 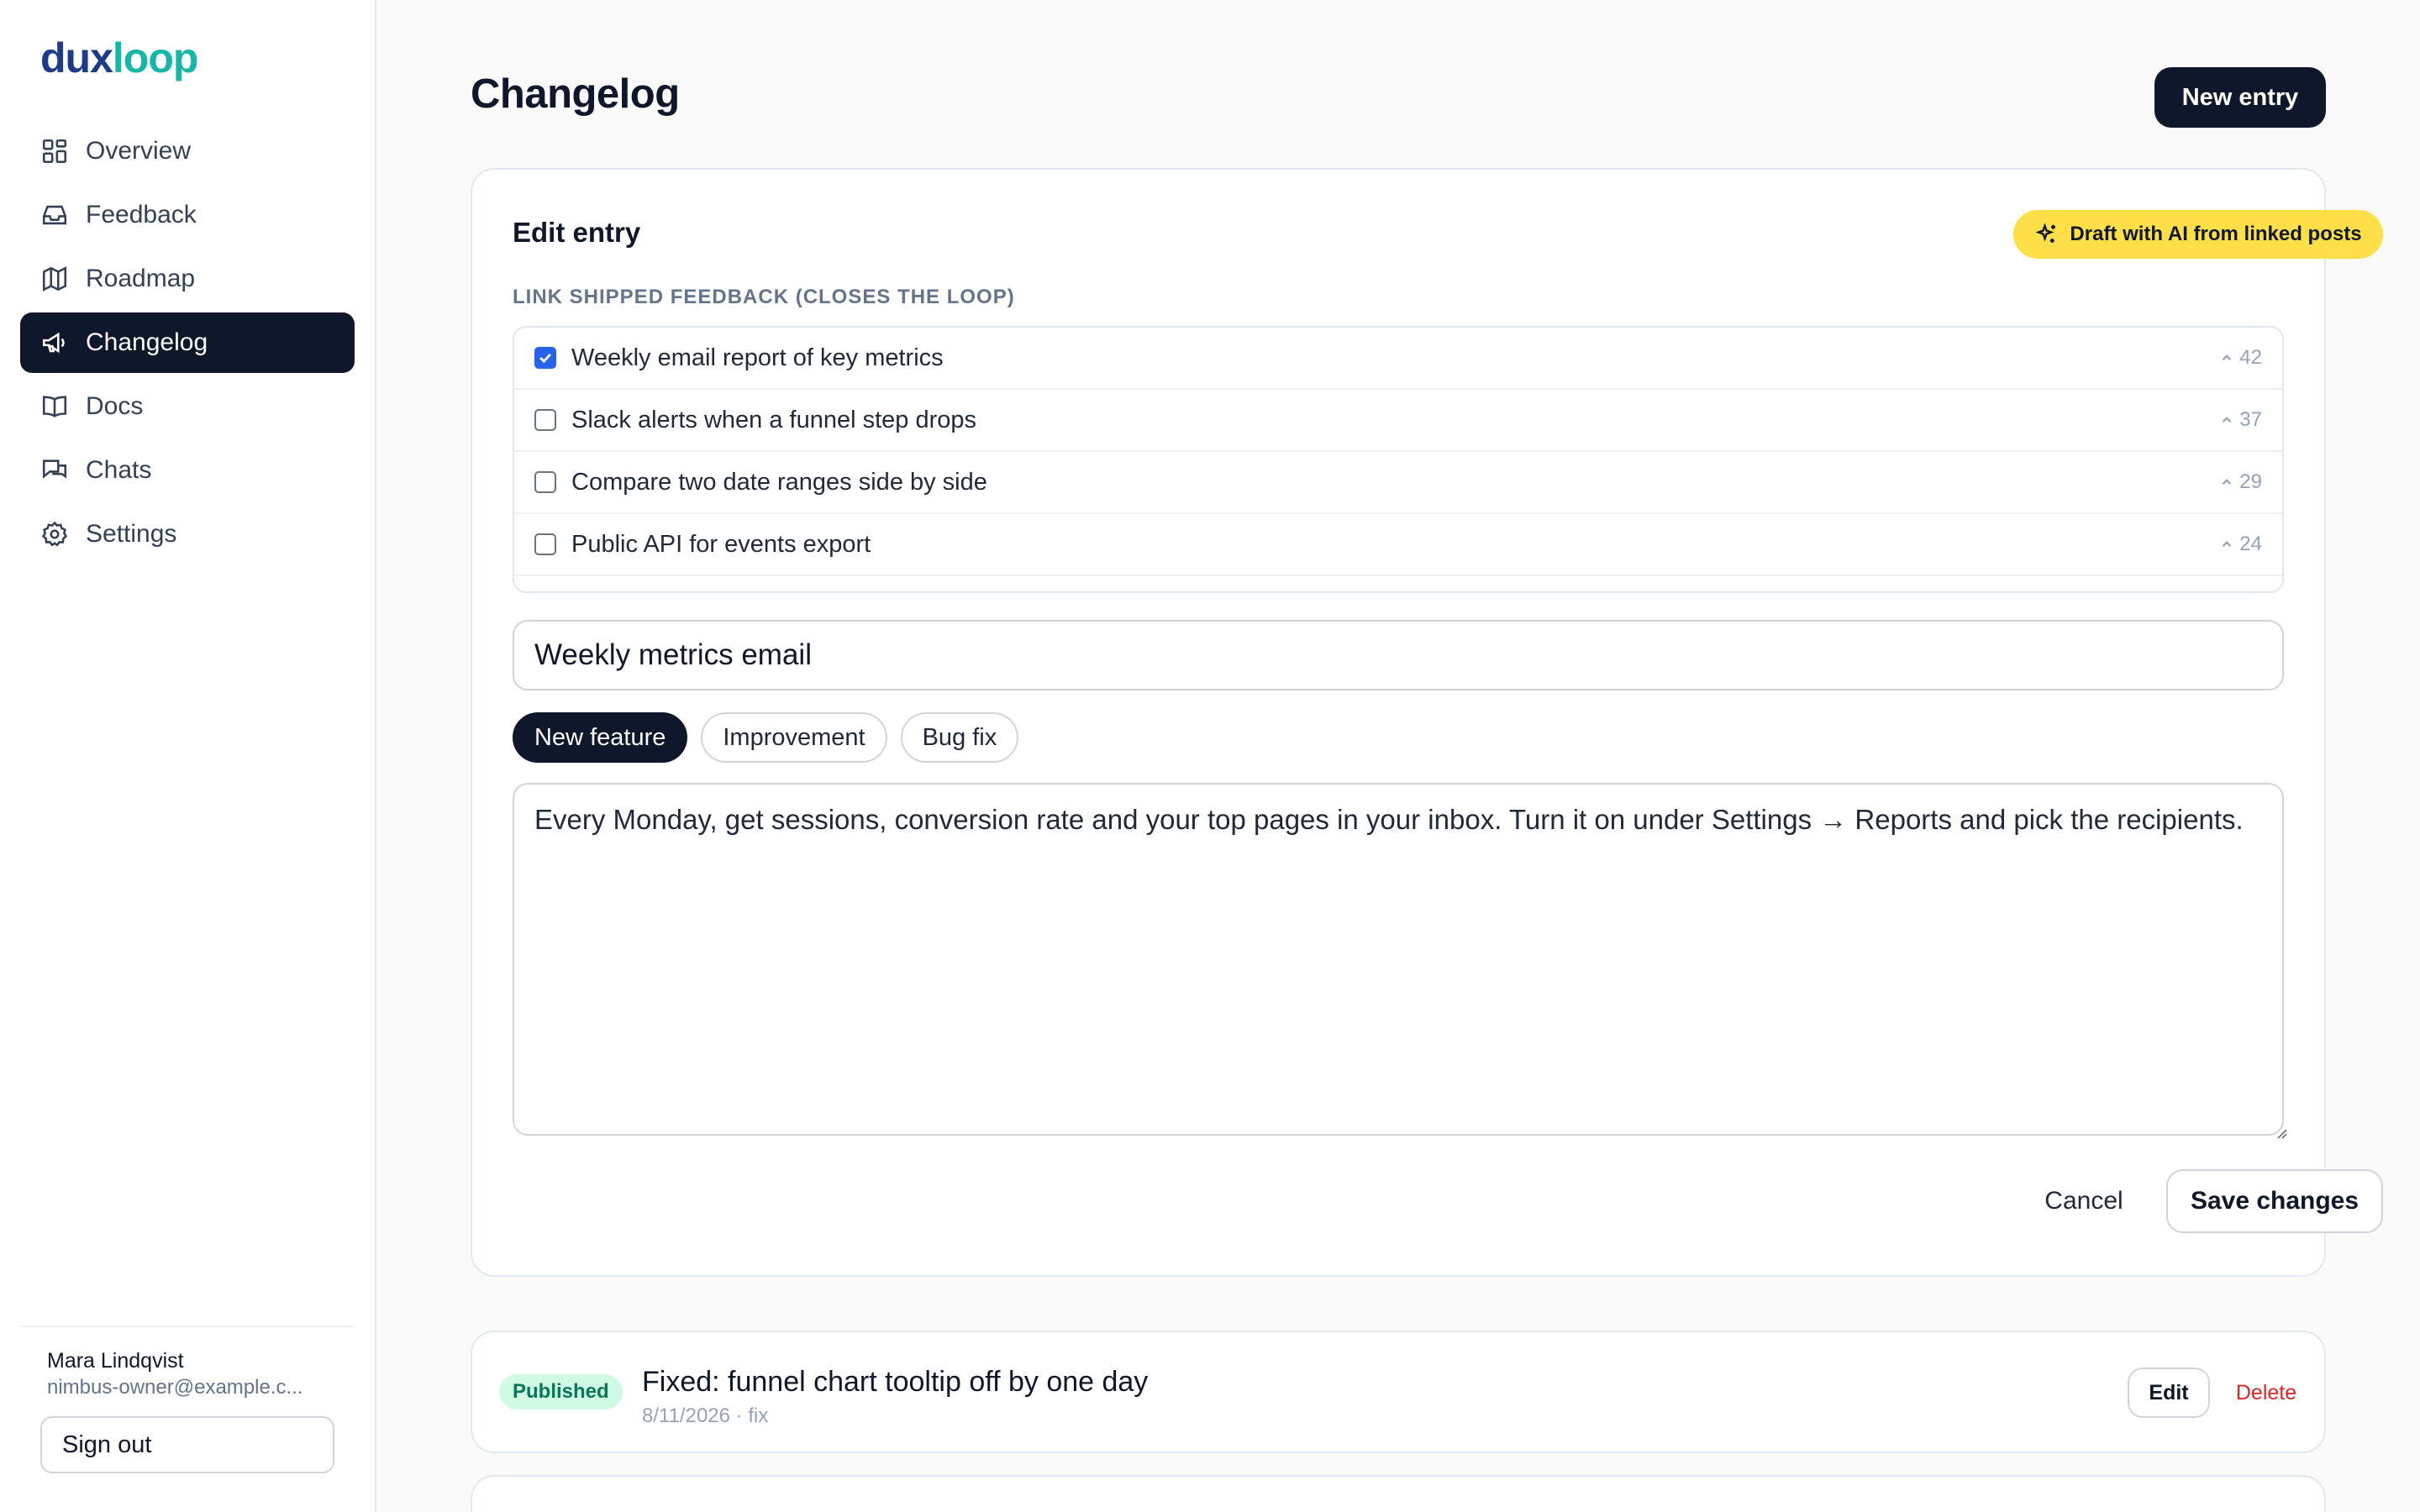 What do you see at coordinates (773, 419) in the screenshot?
I see `feedback-title: Slack alerts when a funnel step drops` at bounding box center [773, 419].